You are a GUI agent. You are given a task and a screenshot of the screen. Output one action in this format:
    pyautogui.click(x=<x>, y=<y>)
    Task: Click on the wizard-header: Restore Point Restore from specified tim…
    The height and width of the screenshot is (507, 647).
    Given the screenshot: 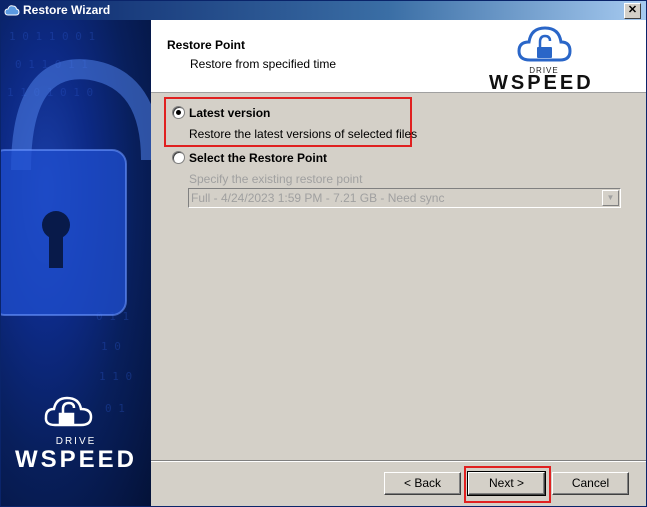 What is the action you would take?
    pyautogui.click(x=398, y=57)
    